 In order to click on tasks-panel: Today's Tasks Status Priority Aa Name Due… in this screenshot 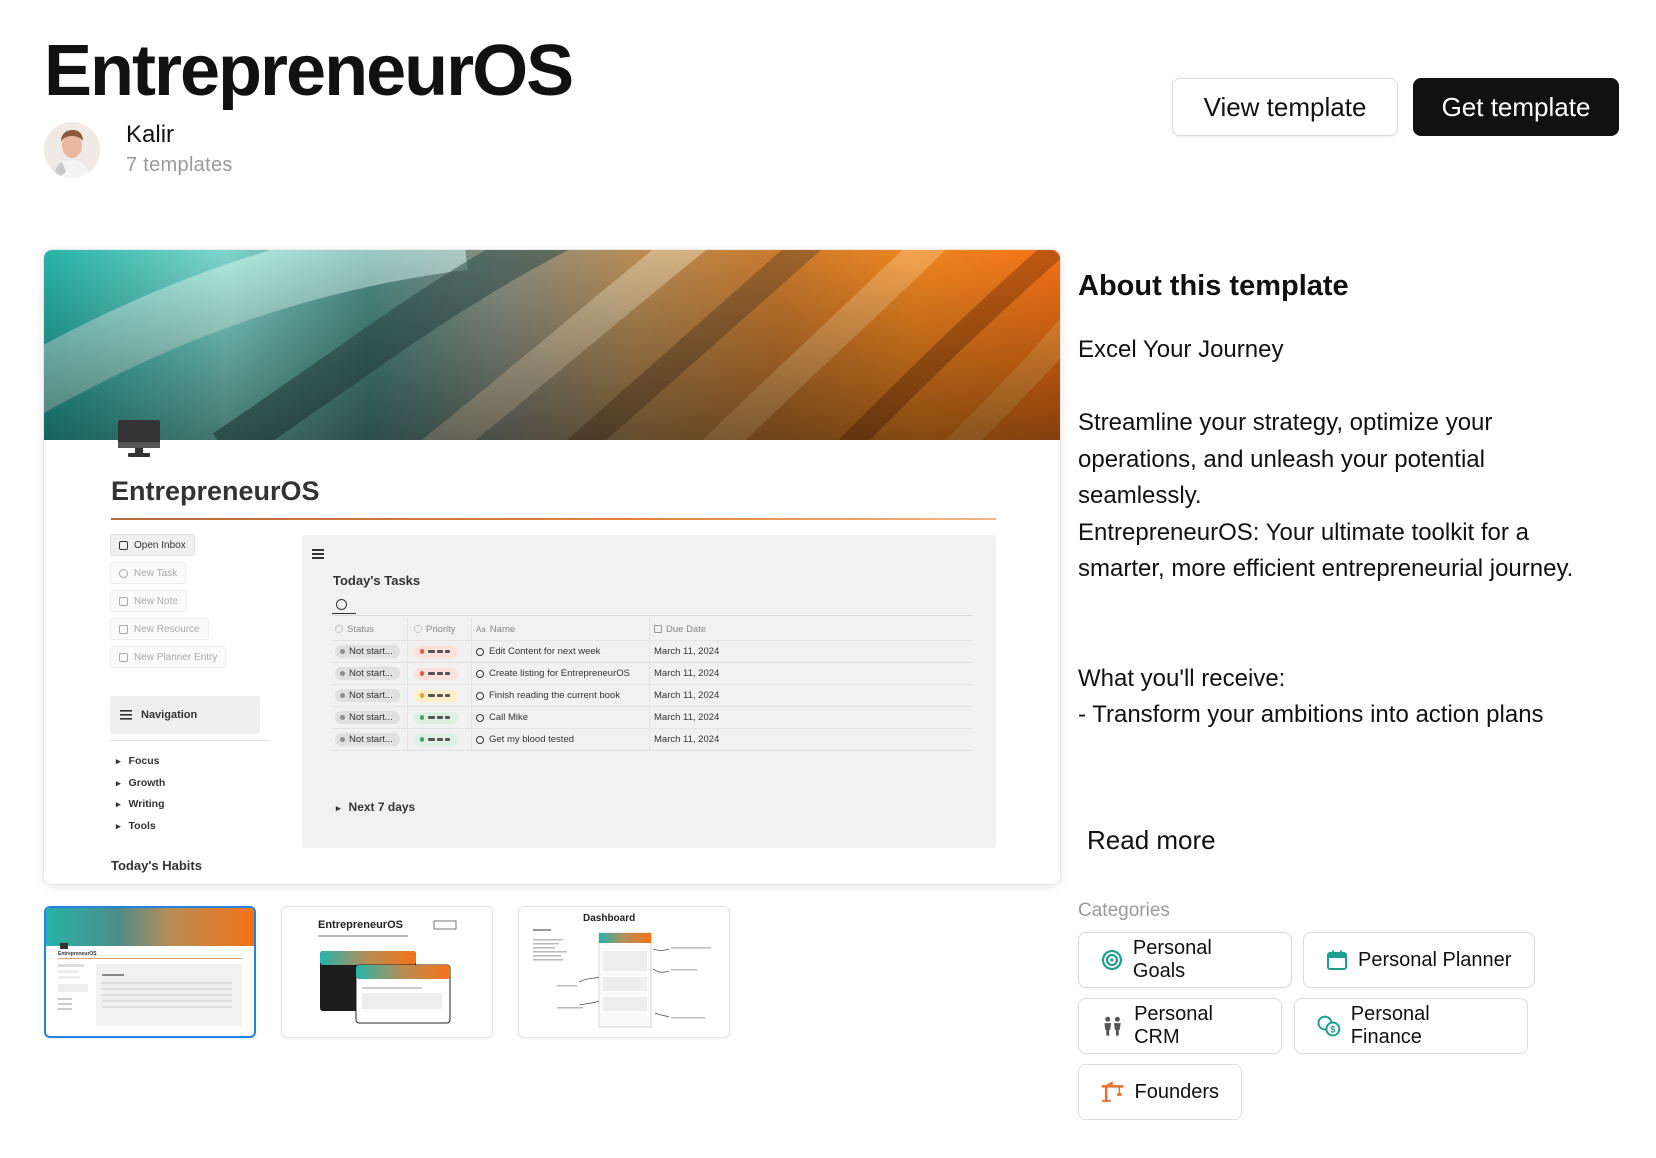, I will do `click(649, 691)`.